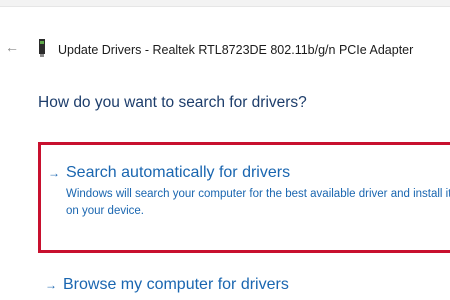  Describe the element at coordinates (178, 172) in the screenshot. I see `search-automatically-title: Search automatically for drivers` at that location.